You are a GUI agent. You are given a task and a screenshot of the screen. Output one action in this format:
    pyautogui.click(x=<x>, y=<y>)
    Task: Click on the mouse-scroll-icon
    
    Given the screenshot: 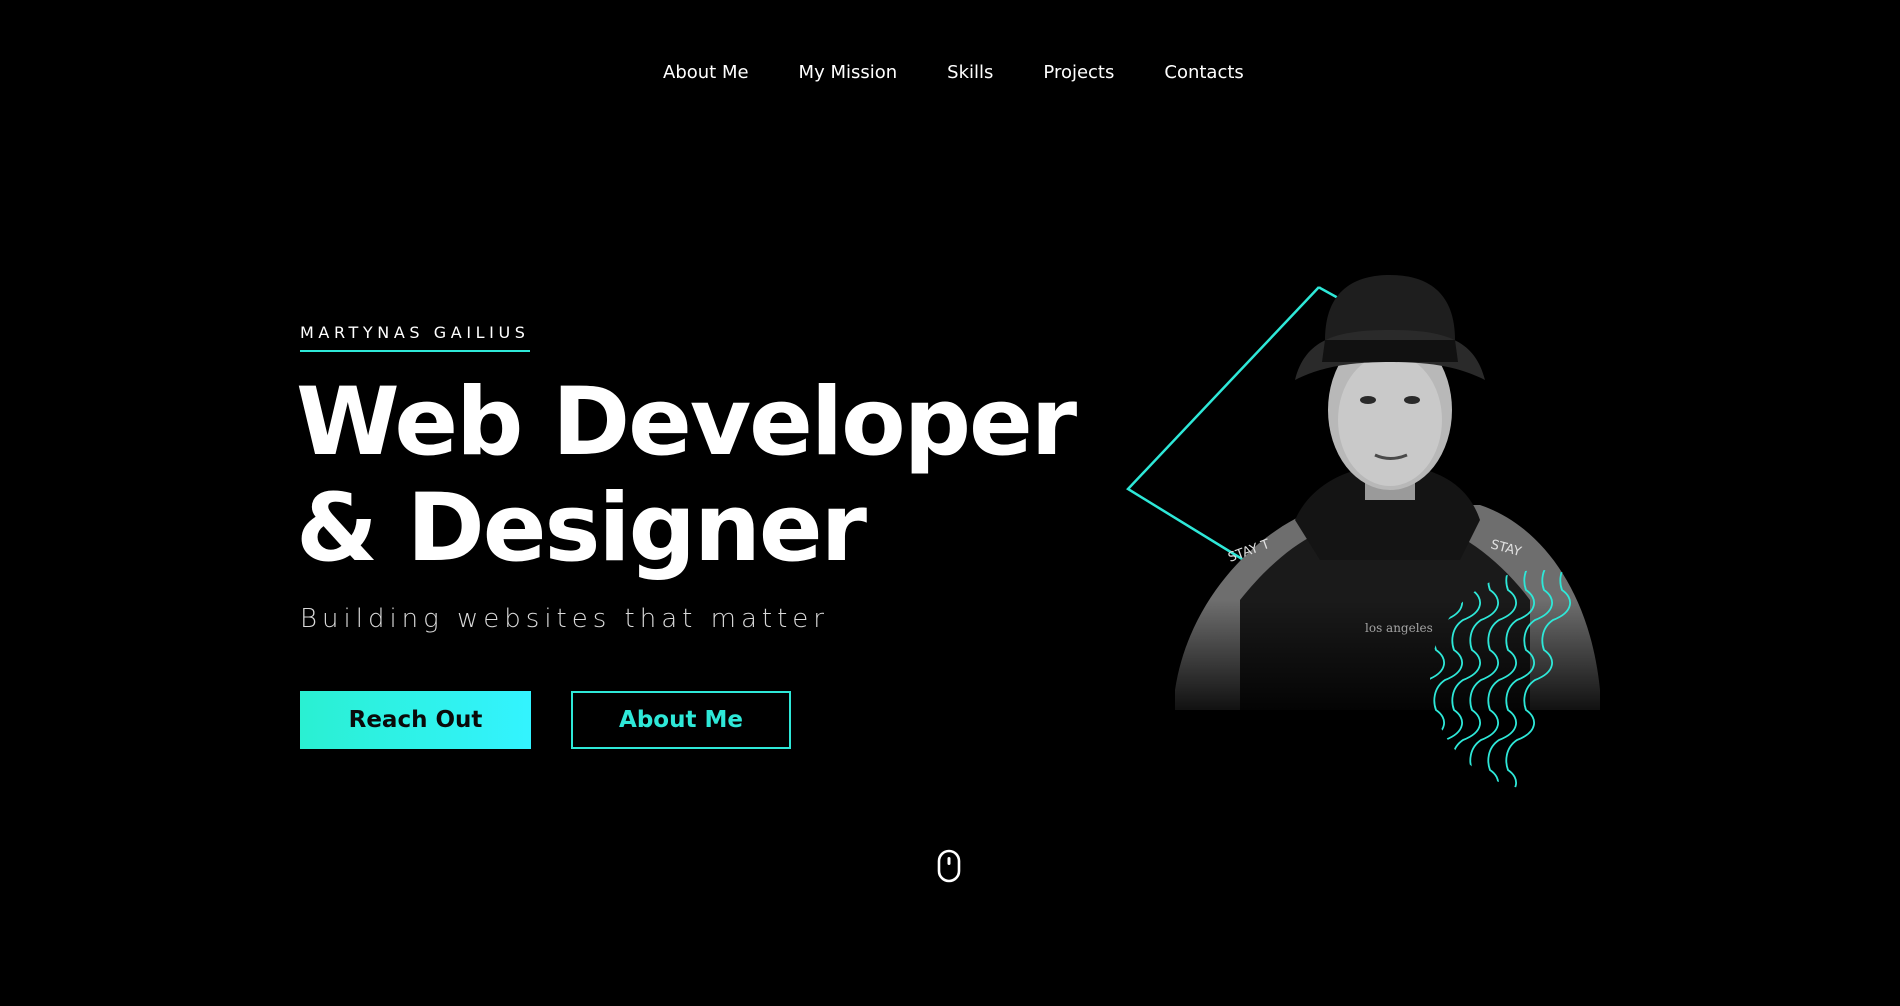 What is the action you would take?
    pyautogui.click(x=949, y=866)
    